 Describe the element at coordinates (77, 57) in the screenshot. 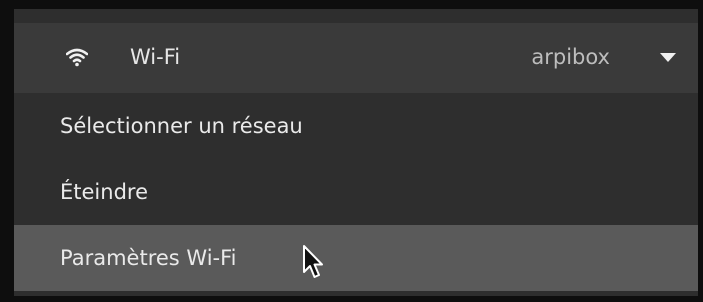

I see `wifi-icon` at that location.